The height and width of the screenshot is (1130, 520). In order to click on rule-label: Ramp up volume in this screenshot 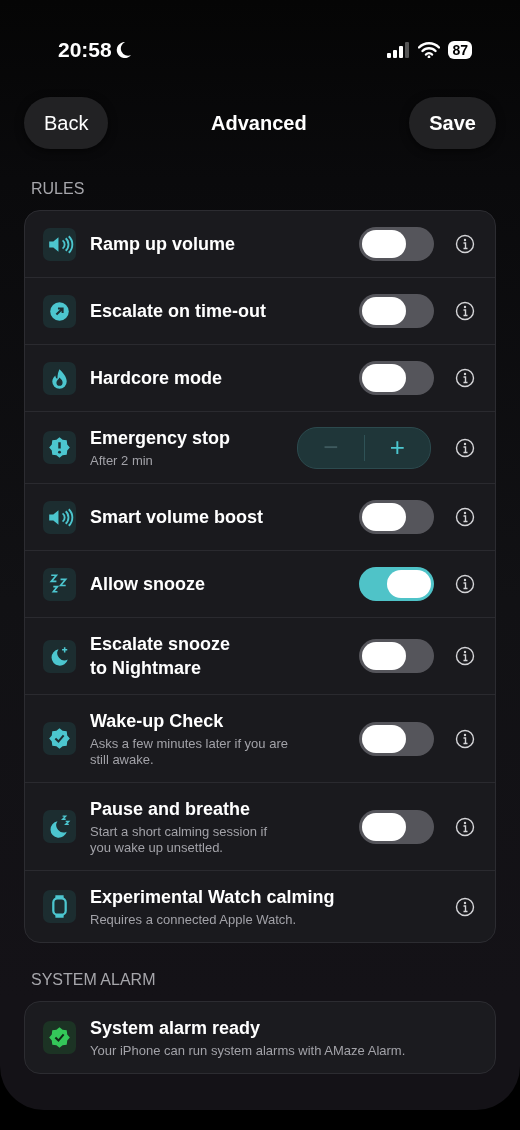, I will do `click(163, 244)`.